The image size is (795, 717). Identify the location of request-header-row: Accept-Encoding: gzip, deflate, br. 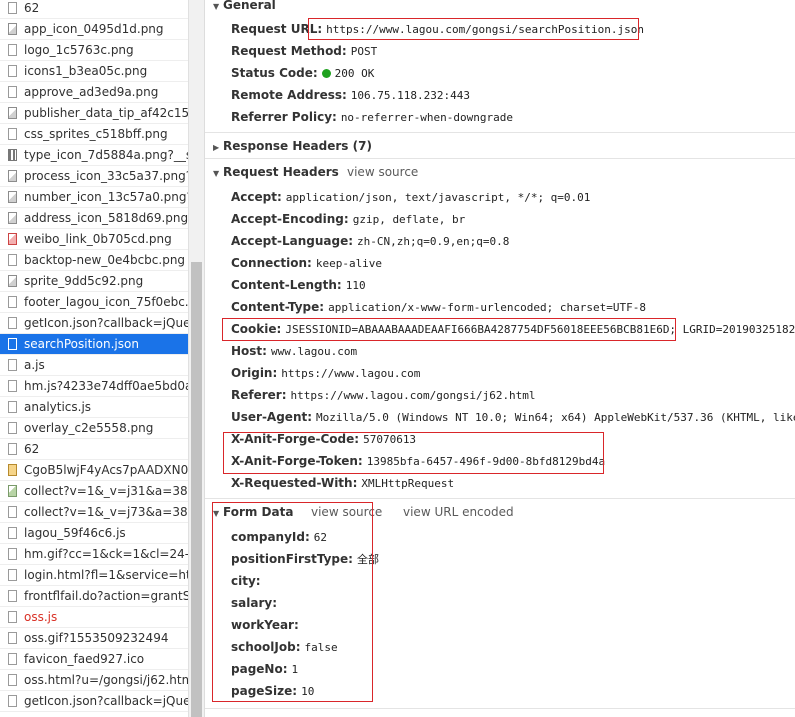
(348, 219).